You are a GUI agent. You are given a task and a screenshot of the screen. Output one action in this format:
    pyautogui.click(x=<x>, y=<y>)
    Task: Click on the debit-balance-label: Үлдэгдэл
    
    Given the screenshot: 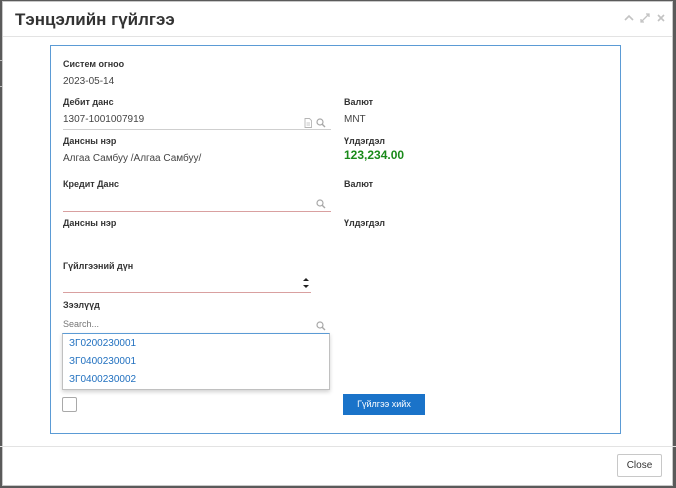 What is the action you would take?
    pyautogui.click(x=364, y=141)
    